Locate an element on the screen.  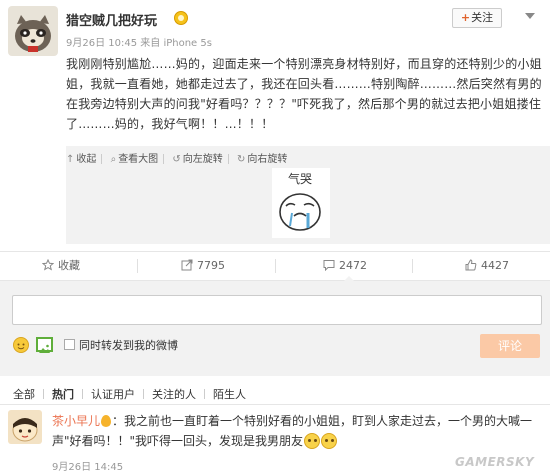
rotate-right-icon: ↻ is located at coordinates (241, 159).